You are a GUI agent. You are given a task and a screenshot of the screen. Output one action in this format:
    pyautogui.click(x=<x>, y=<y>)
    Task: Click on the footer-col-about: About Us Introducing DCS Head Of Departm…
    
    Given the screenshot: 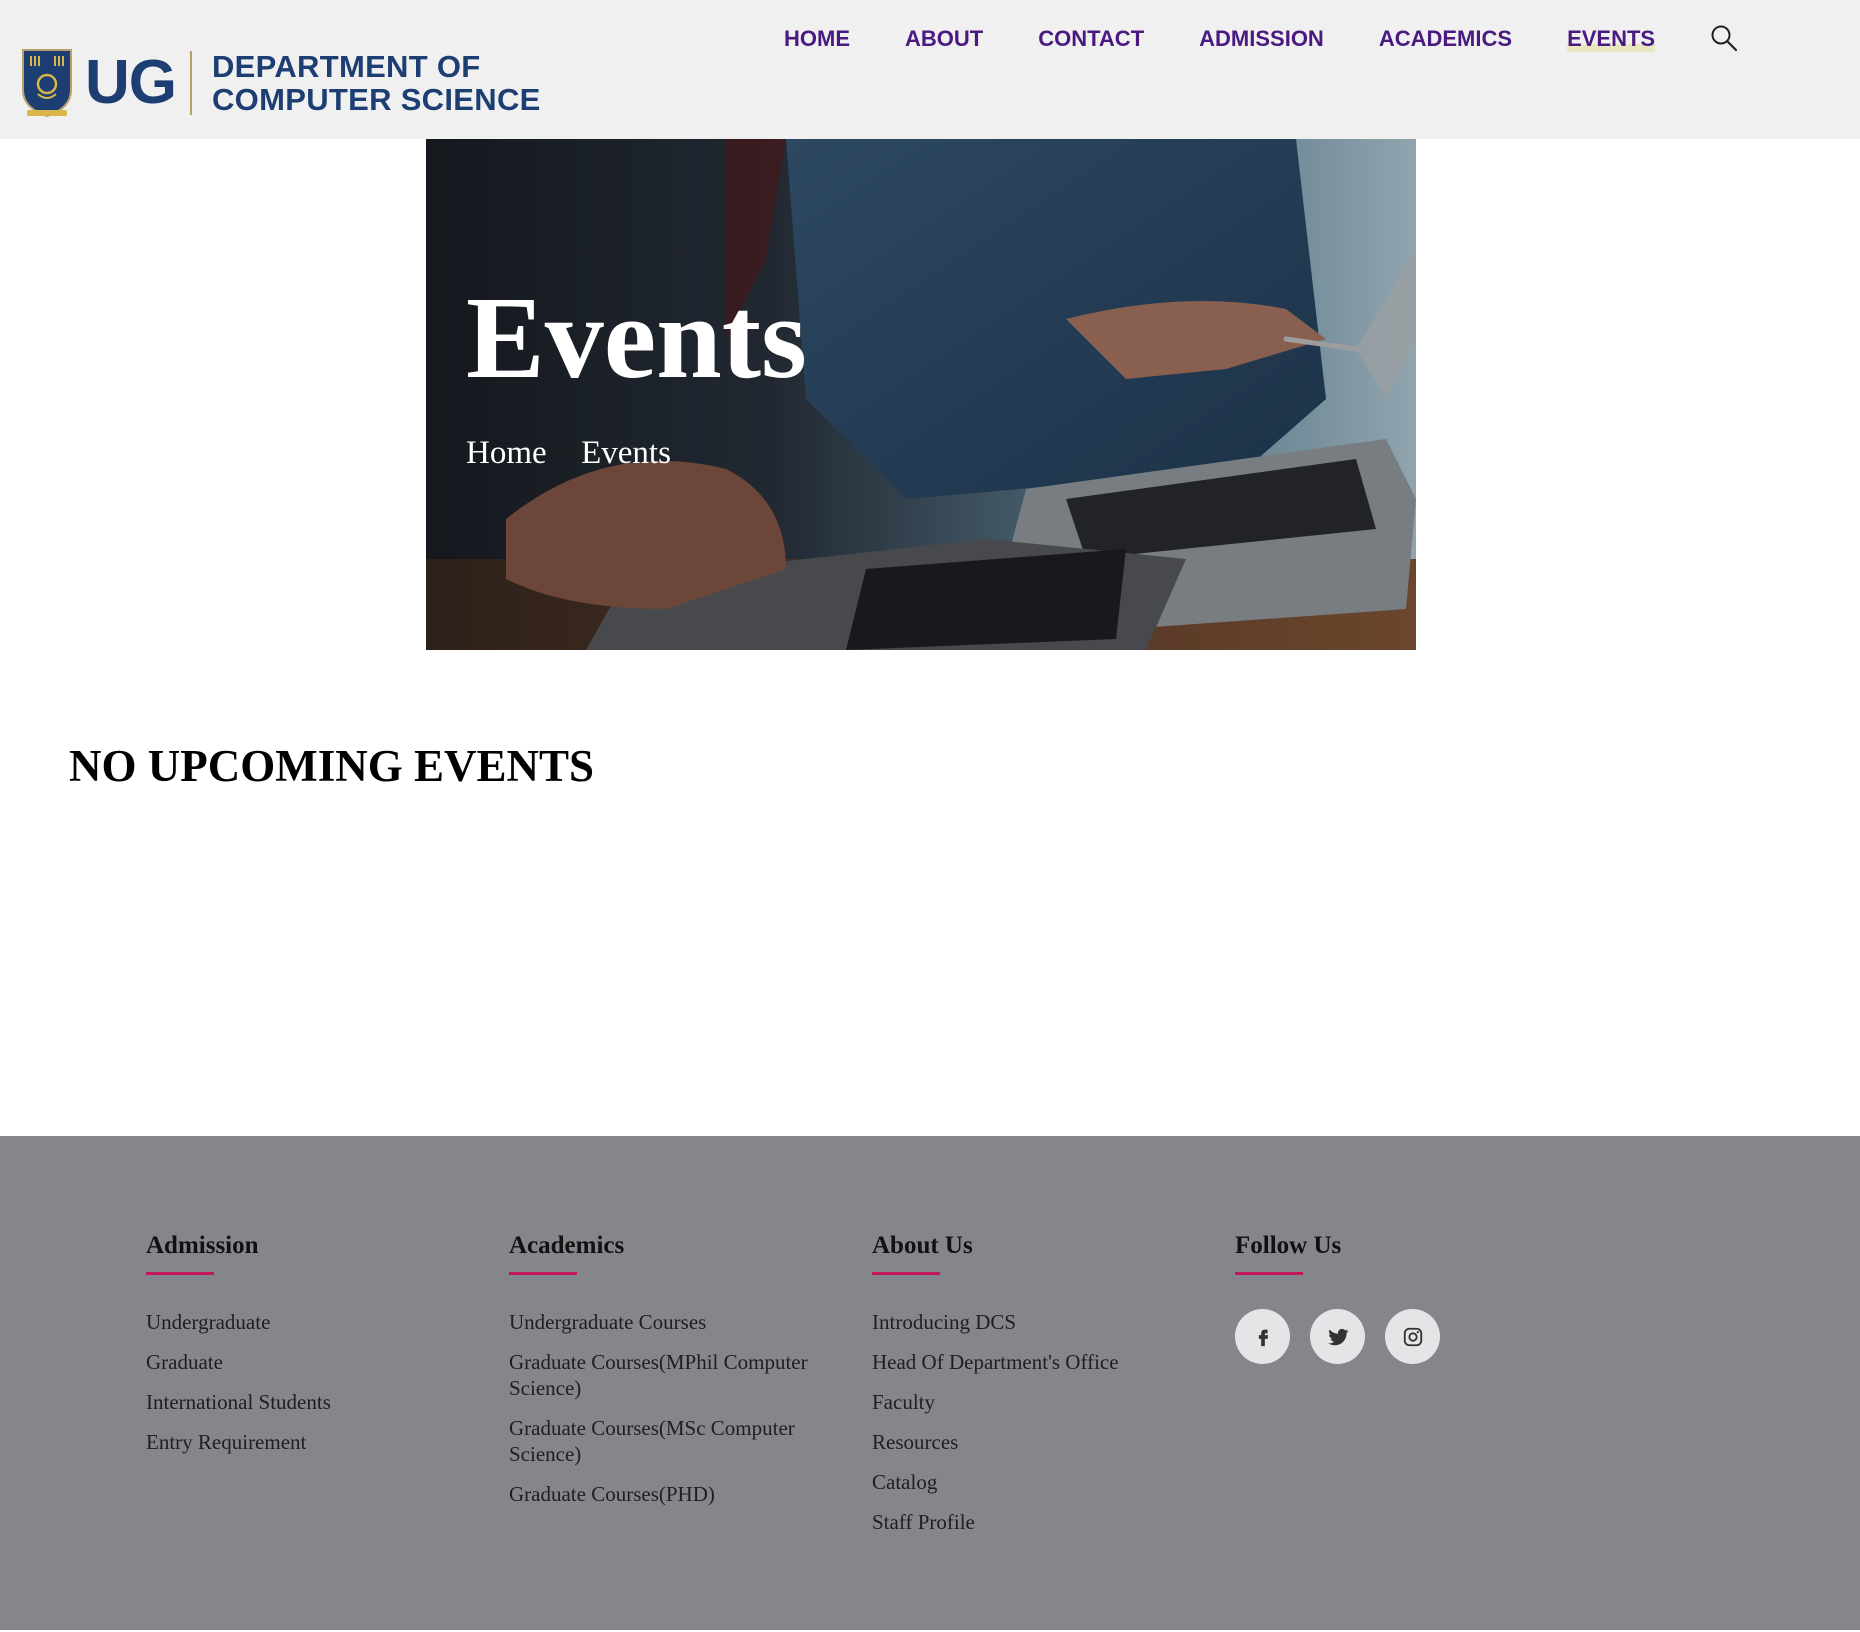 What is the action you would take?
    pyautogui.click(x=1042, y=1390)
    